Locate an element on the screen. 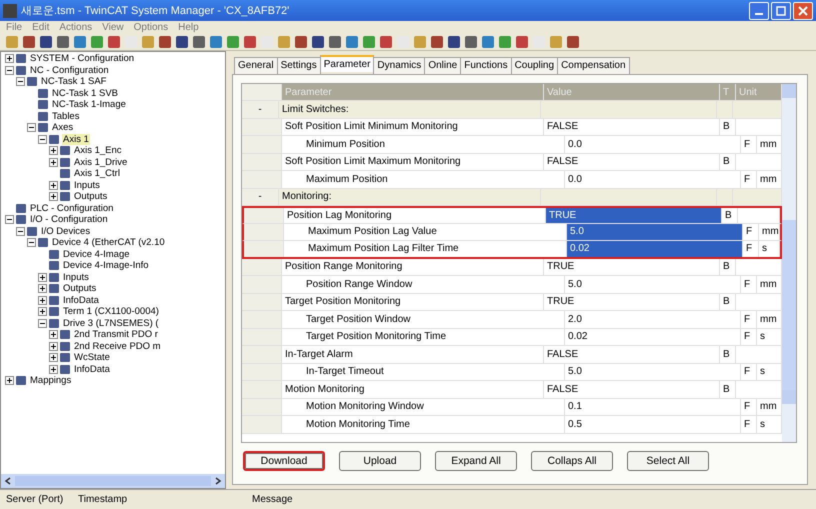  action-button: Upload is located at coordinates (380, 461).